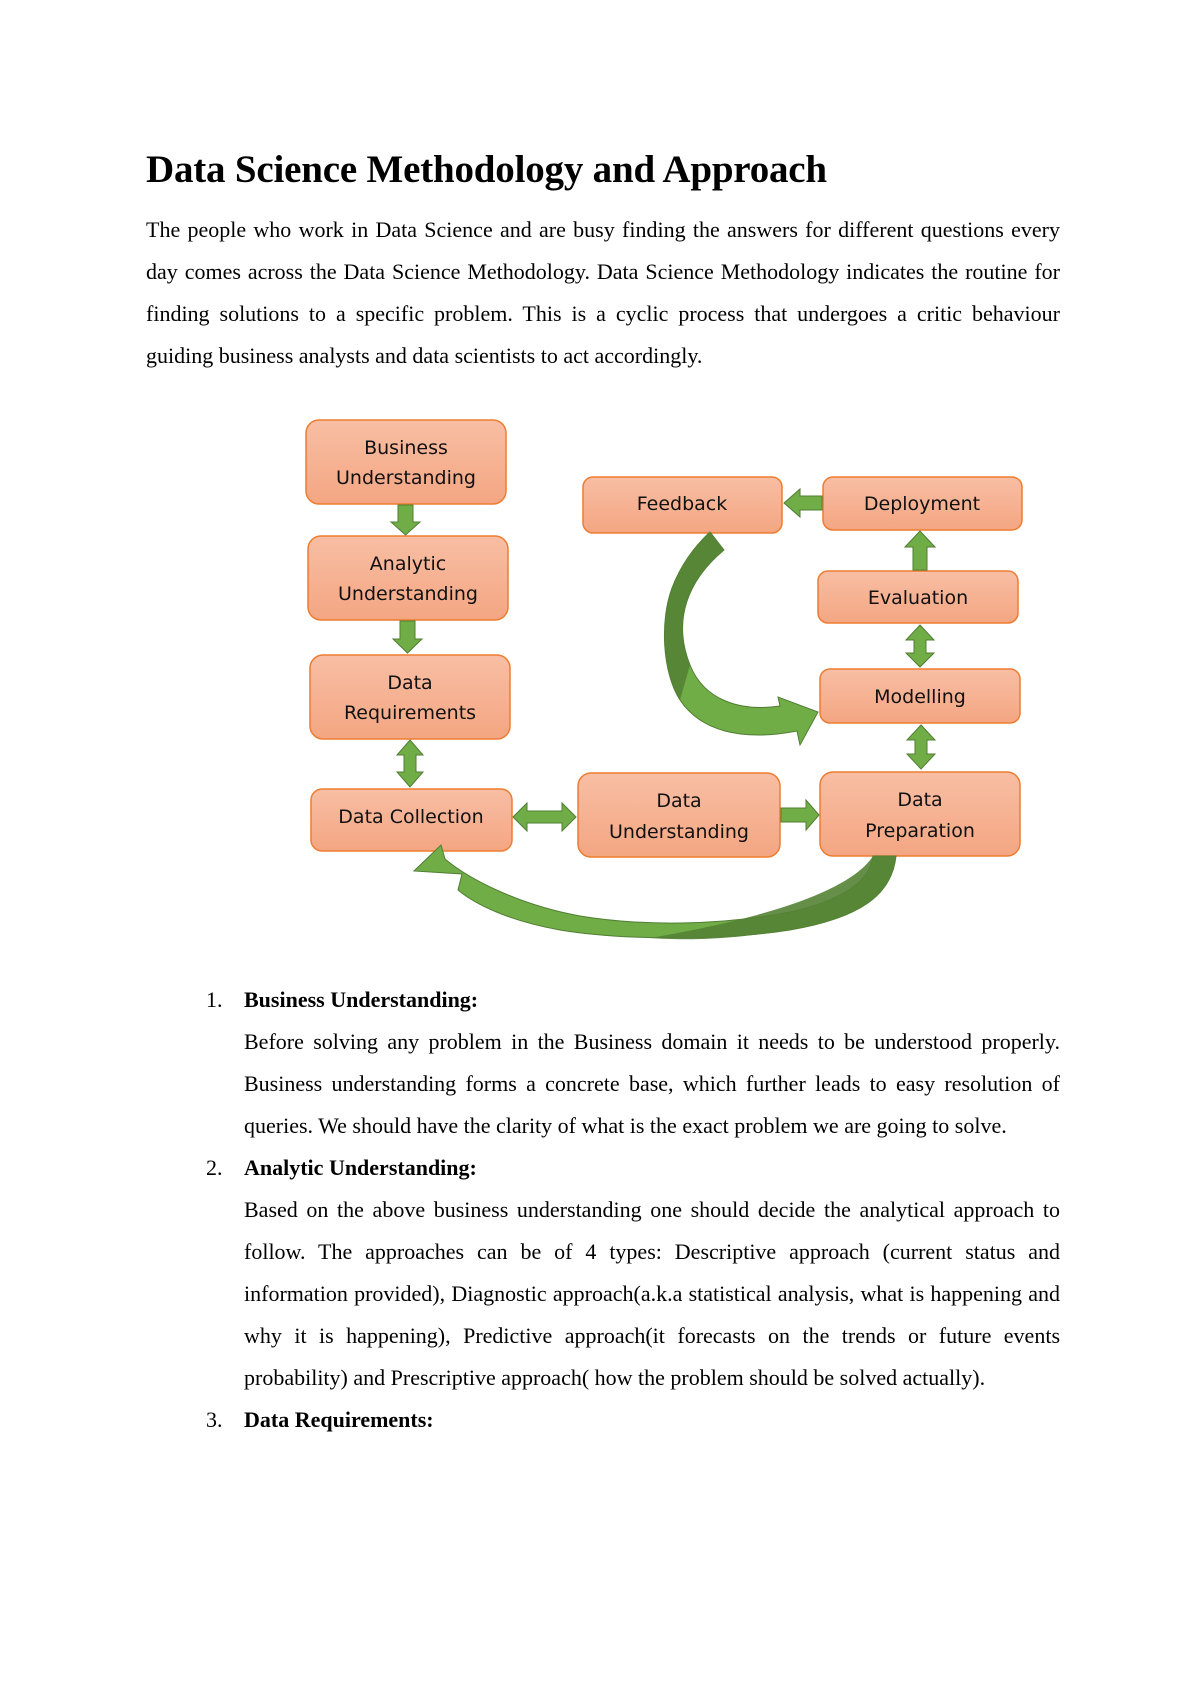 The height and width of the screenshot is (1697, 1200). What do you see at coordinates (920, 814) in the screenshot?
I see `box-data-preparation: Data Preparation` at bounding box center [920, 814].